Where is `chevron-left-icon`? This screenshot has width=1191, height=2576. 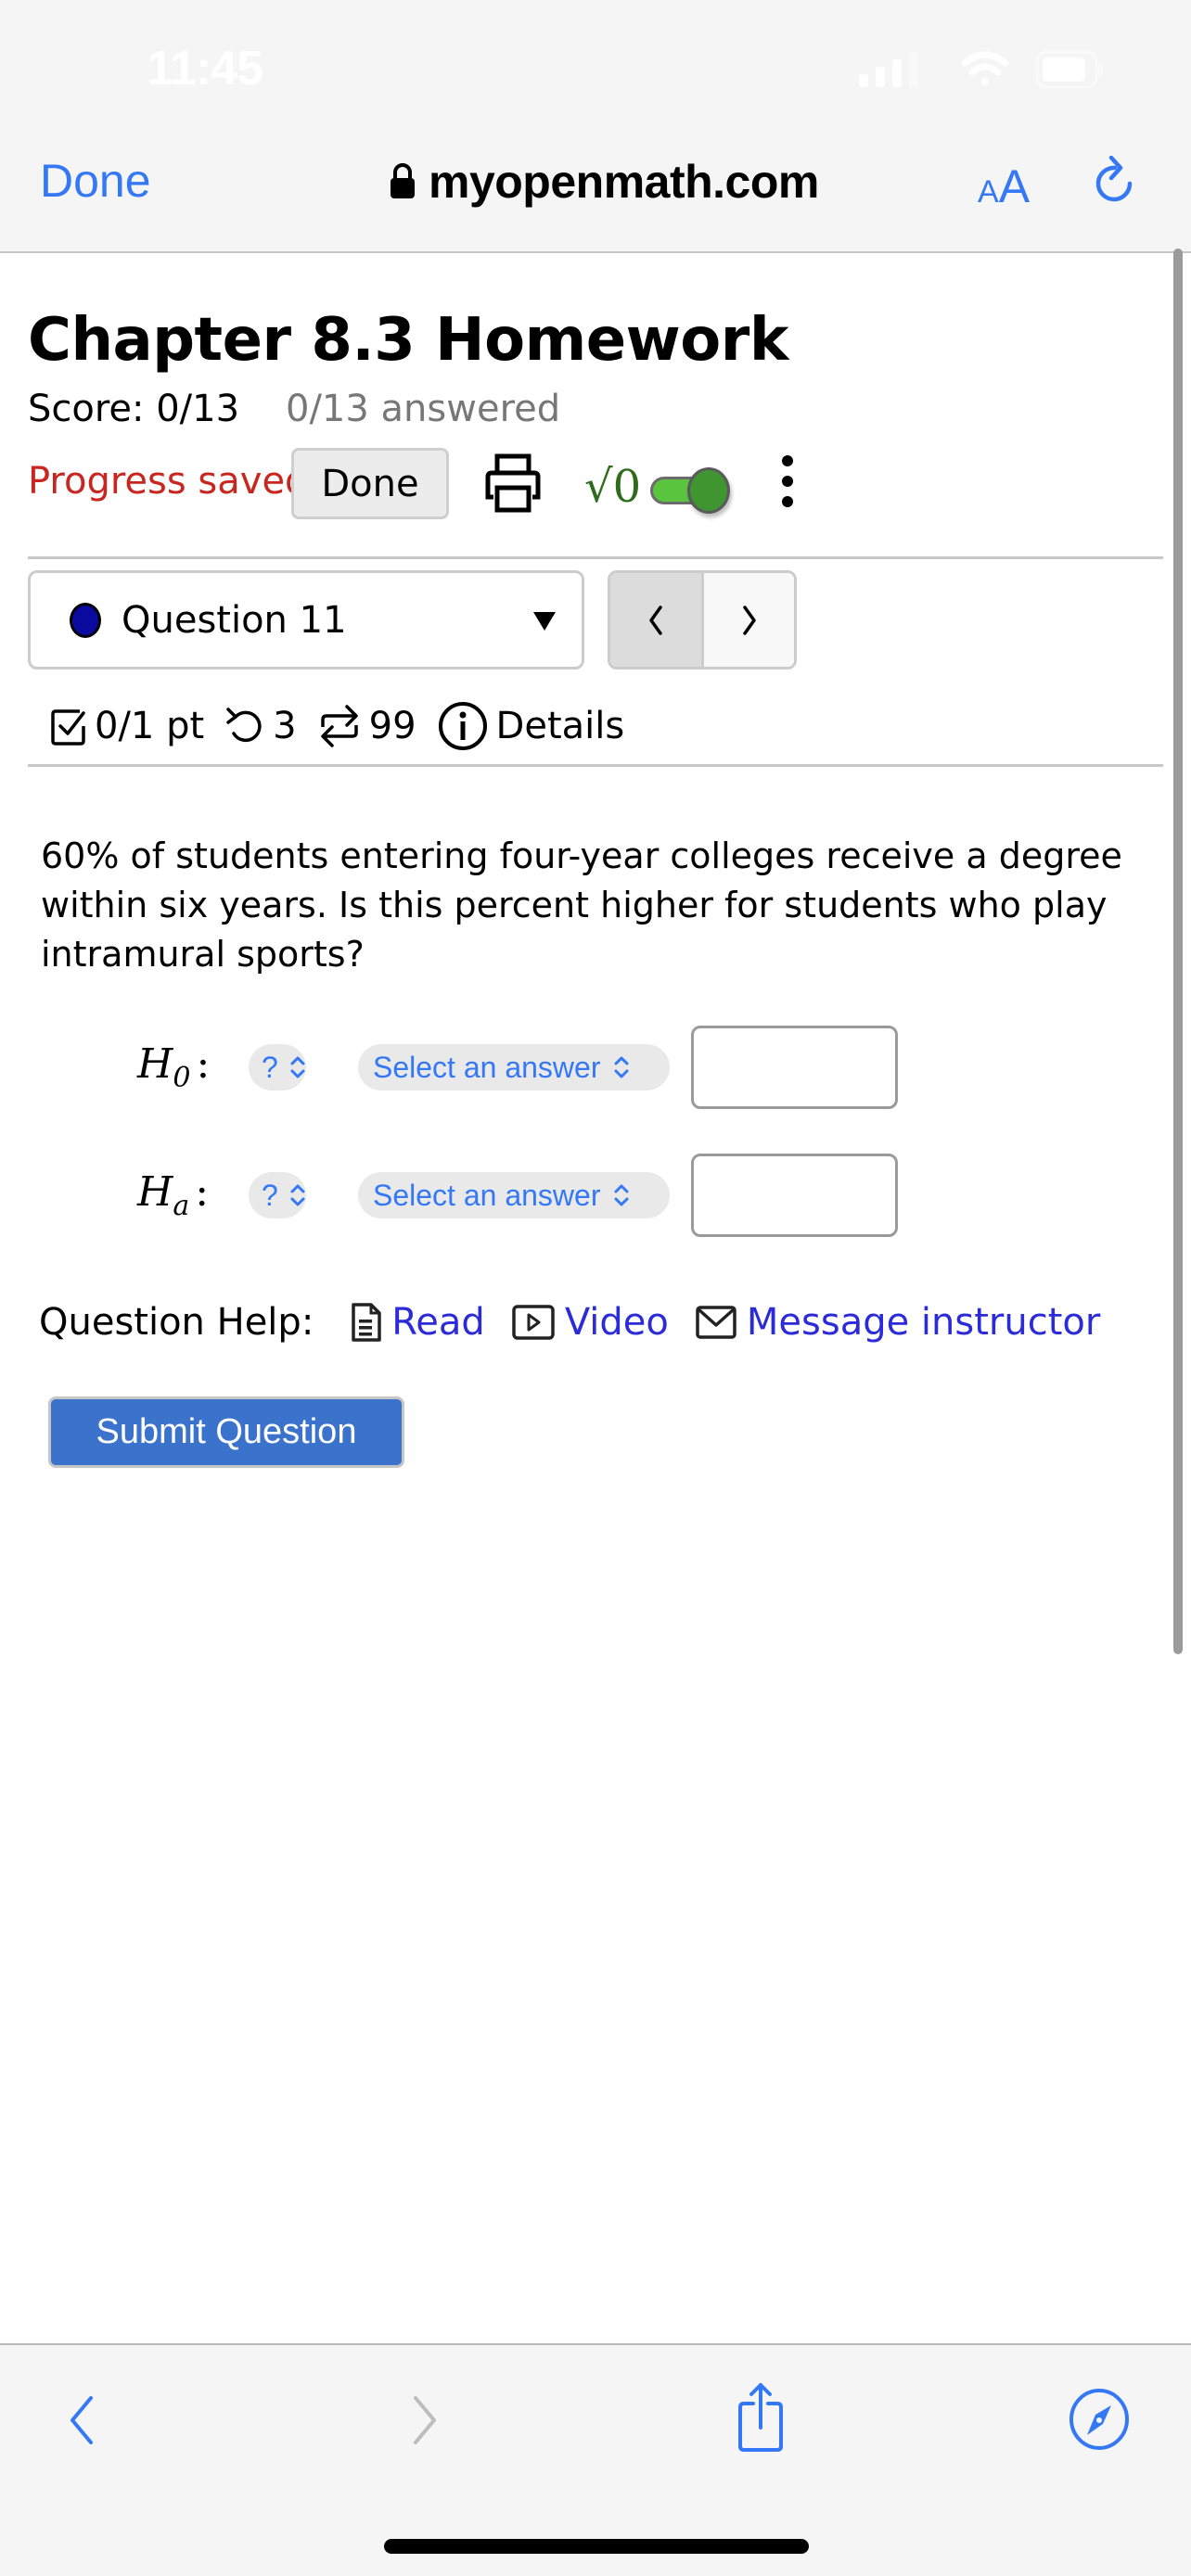
chevron-left-icon is located at coordinates (655, 620).